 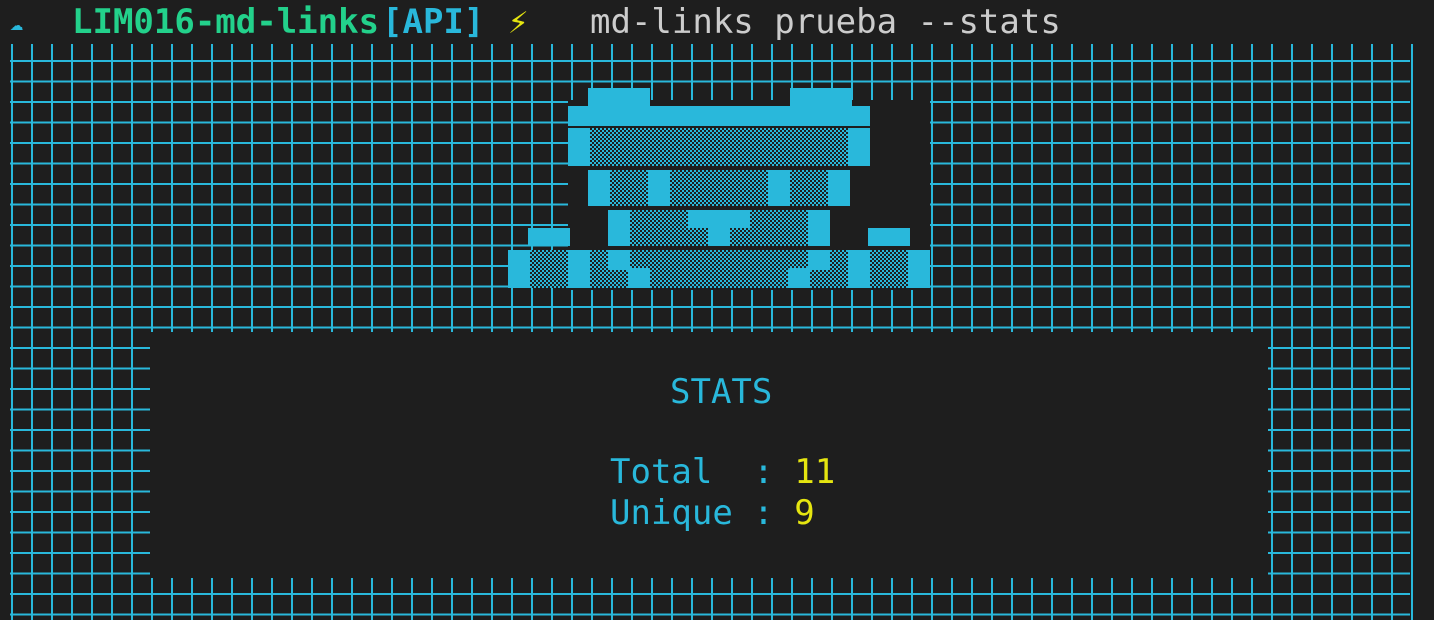 I want to click on cloud-icon: ☁, so click(x=17, y=23).